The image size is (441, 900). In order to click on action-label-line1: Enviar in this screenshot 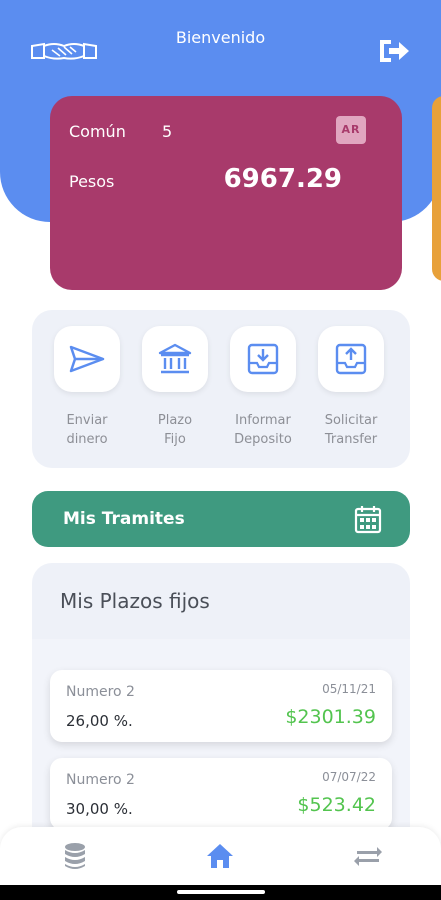, I will do `click(87, 420)`.